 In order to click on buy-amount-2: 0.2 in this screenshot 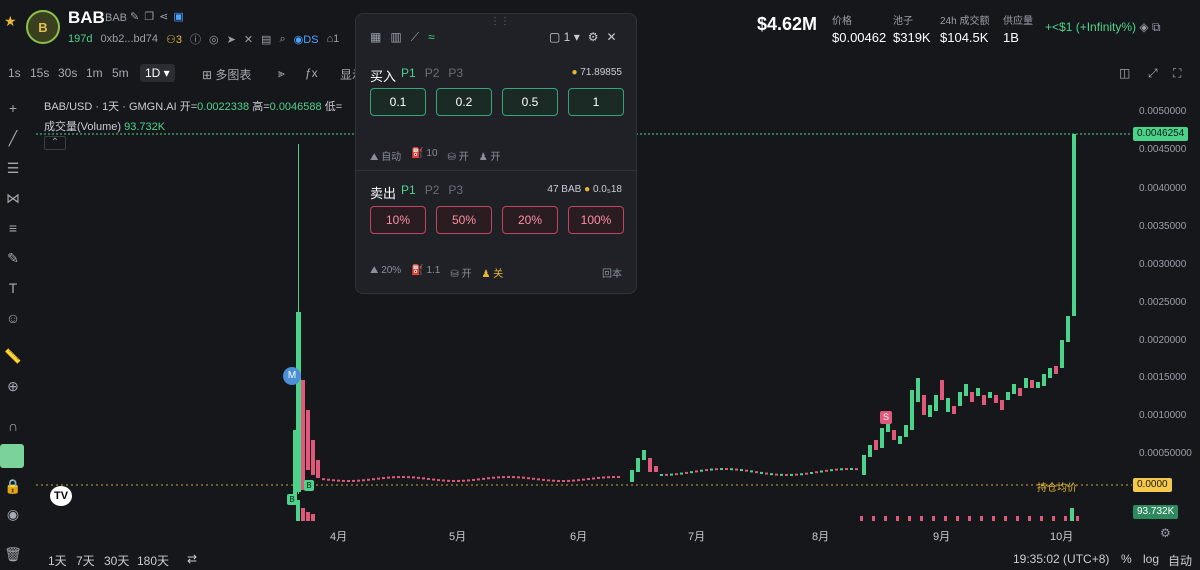, I will do `click(464, 102)`.